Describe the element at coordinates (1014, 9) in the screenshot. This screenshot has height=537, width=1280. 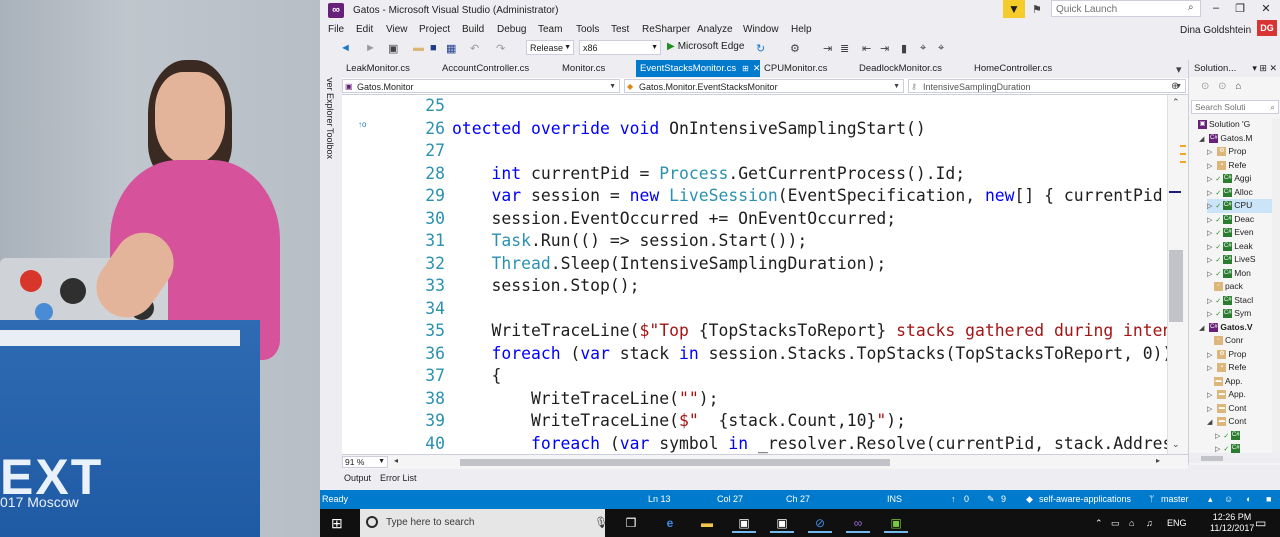
I see `notification-filter-icon: ▼` at that location.